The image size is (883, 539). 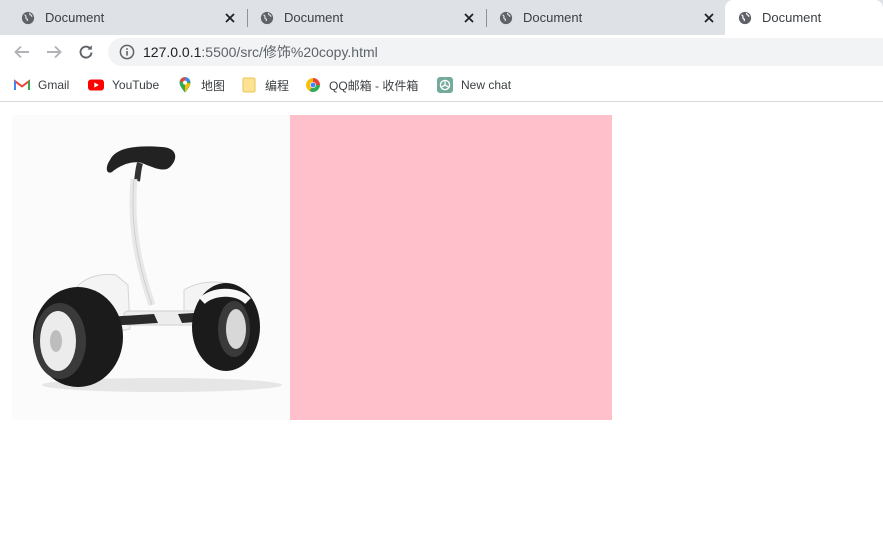 What do you see at coordinates (185, 85) in the screenshot?
I see `maps-icon` at bounding box center [185, 85].